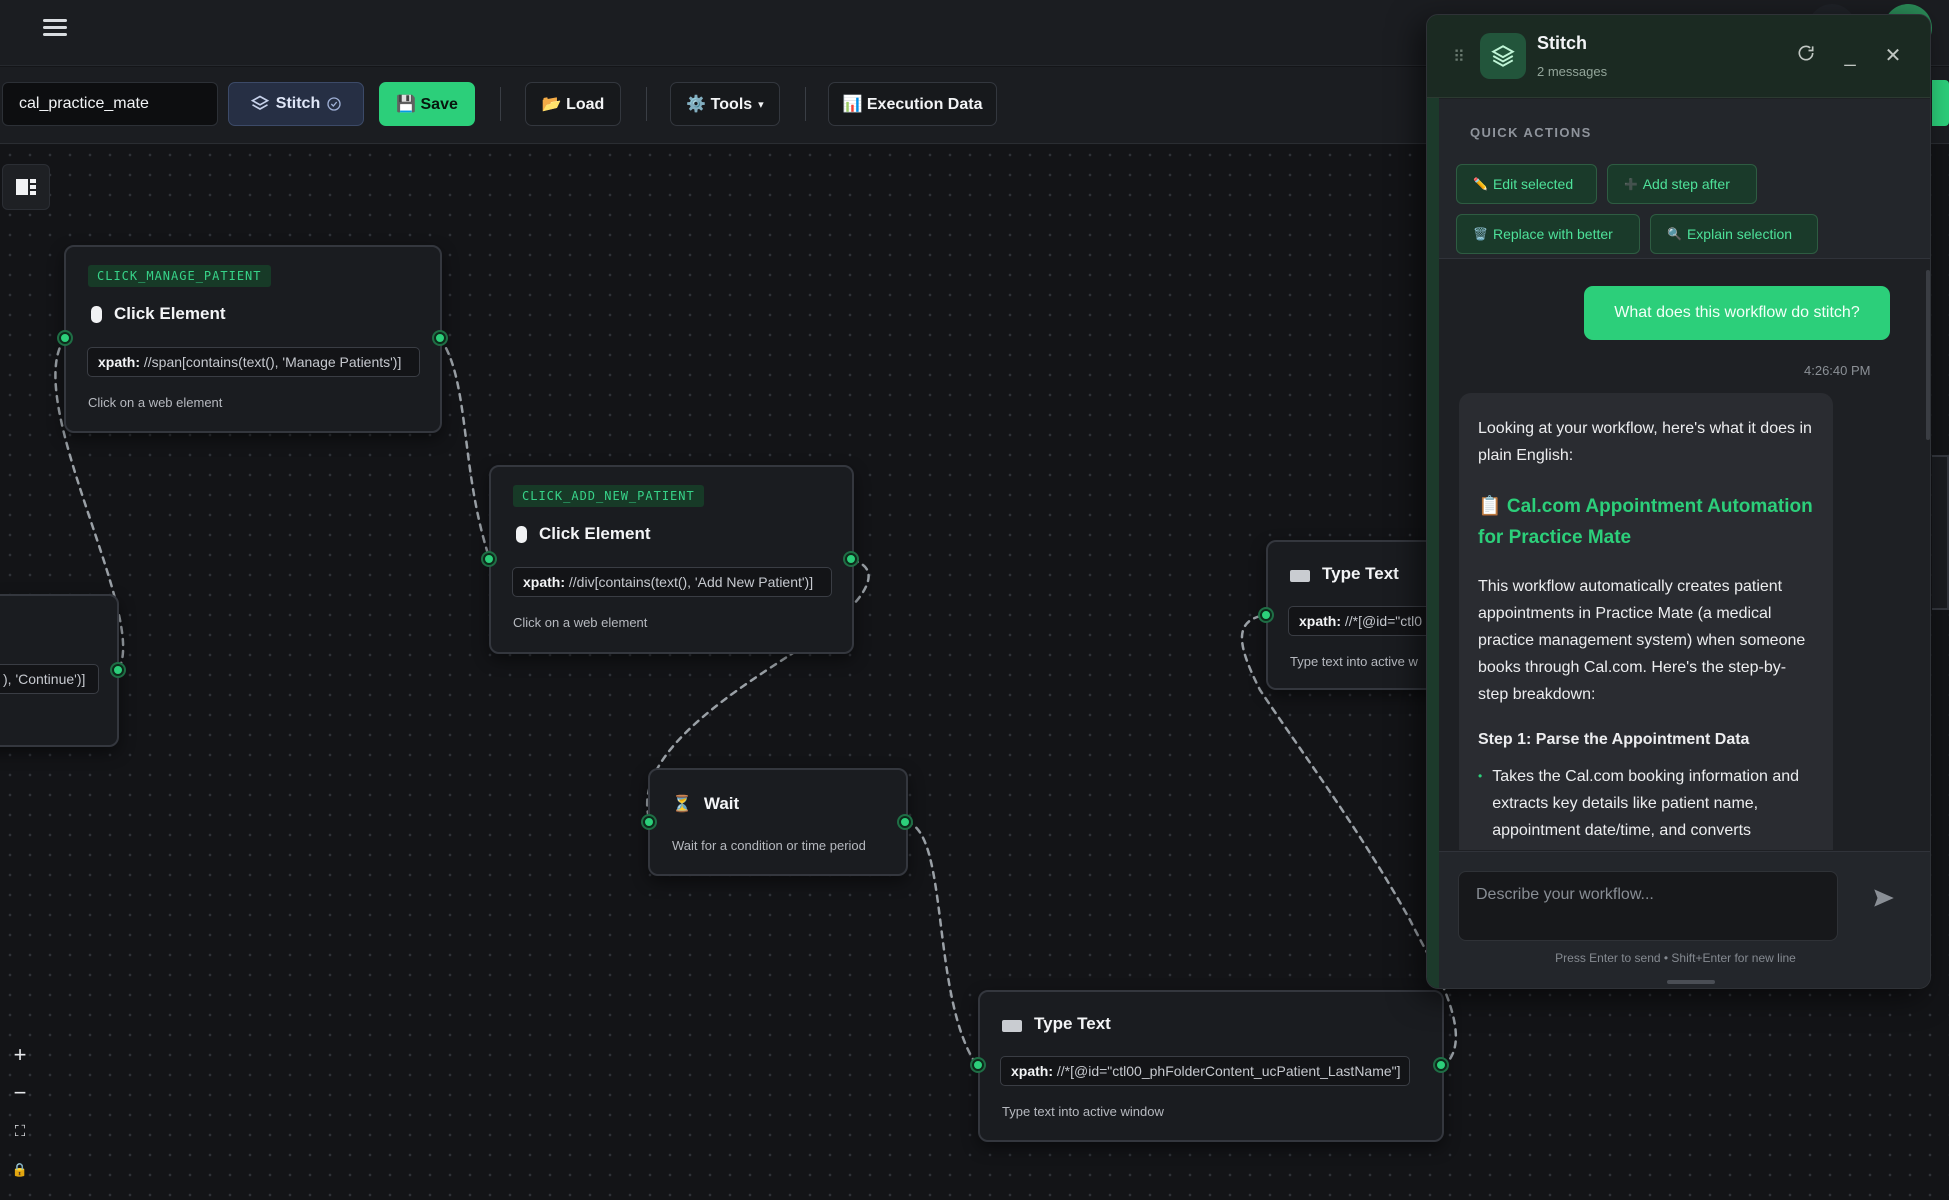 The image size is (1949, 1200). I want to click on action-label: Explain selection, so click(1739, 234).